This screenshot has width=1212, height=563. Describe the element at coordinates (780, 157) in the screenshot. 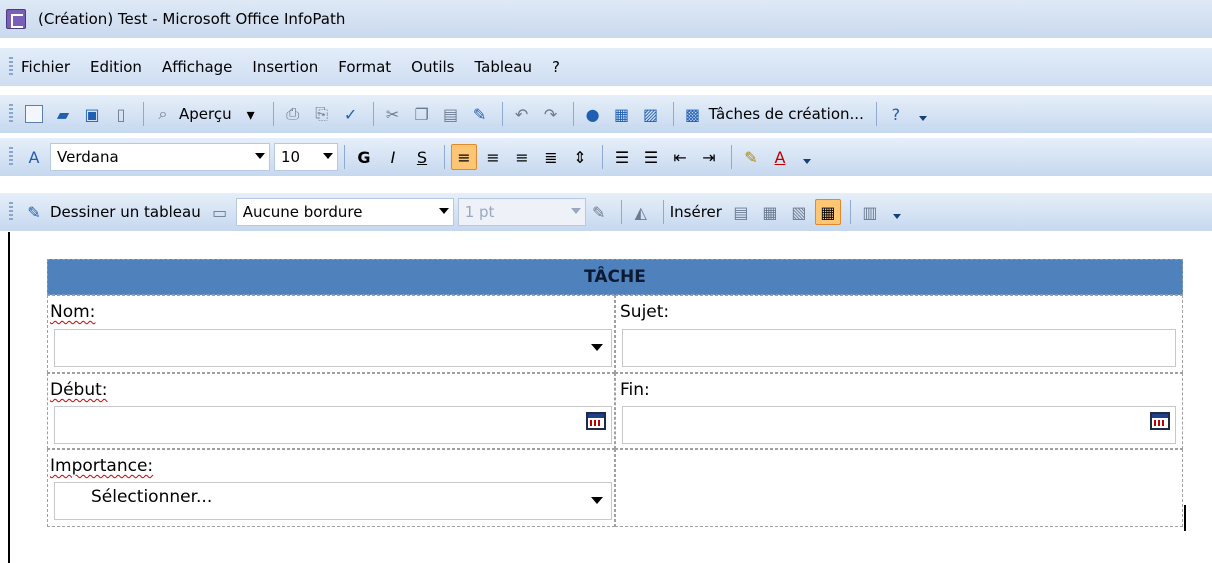

I see `font-color-icon: A` at that location.